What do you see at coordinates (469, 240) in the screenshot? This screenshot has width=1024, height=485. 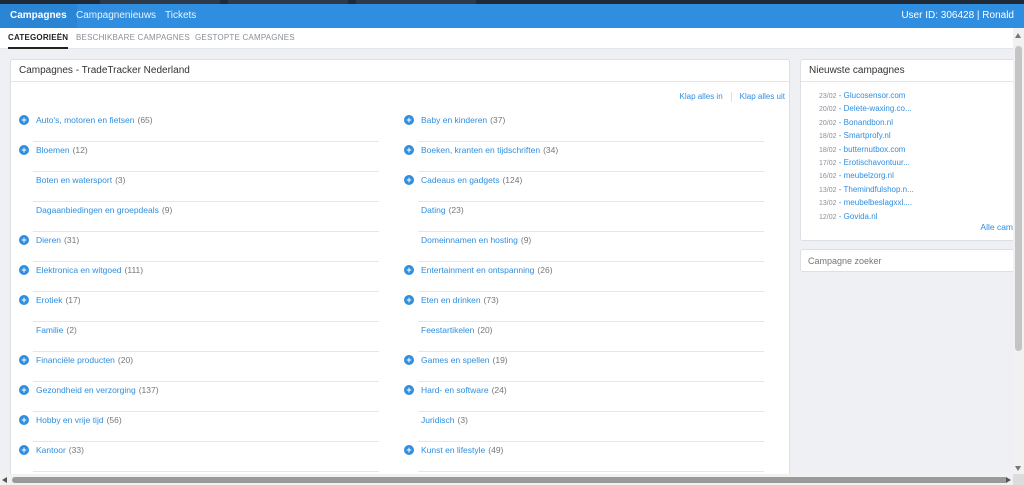 I see `category-name: Domeinnamen en hosting` at bounding box center [469, 240].